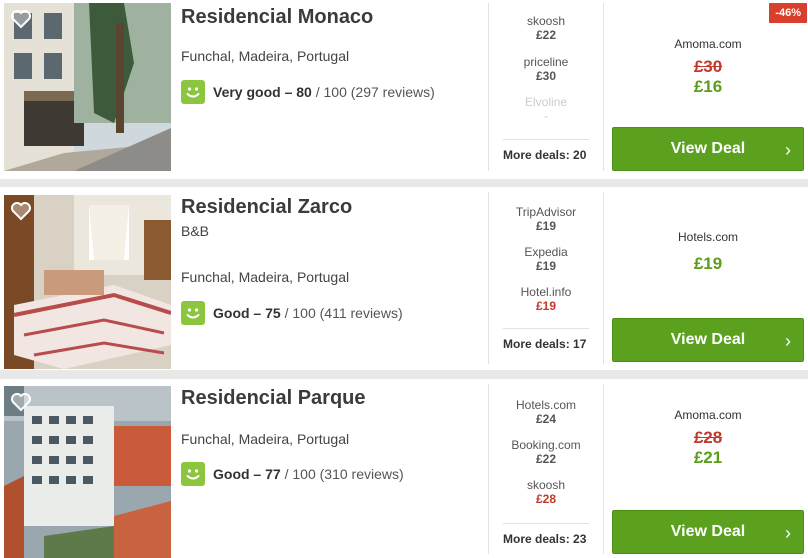  What do you see at coordinates (546, 292) in the screenshot?
I see `deal-site: Hotel.info` at bounding box center [546, 292].